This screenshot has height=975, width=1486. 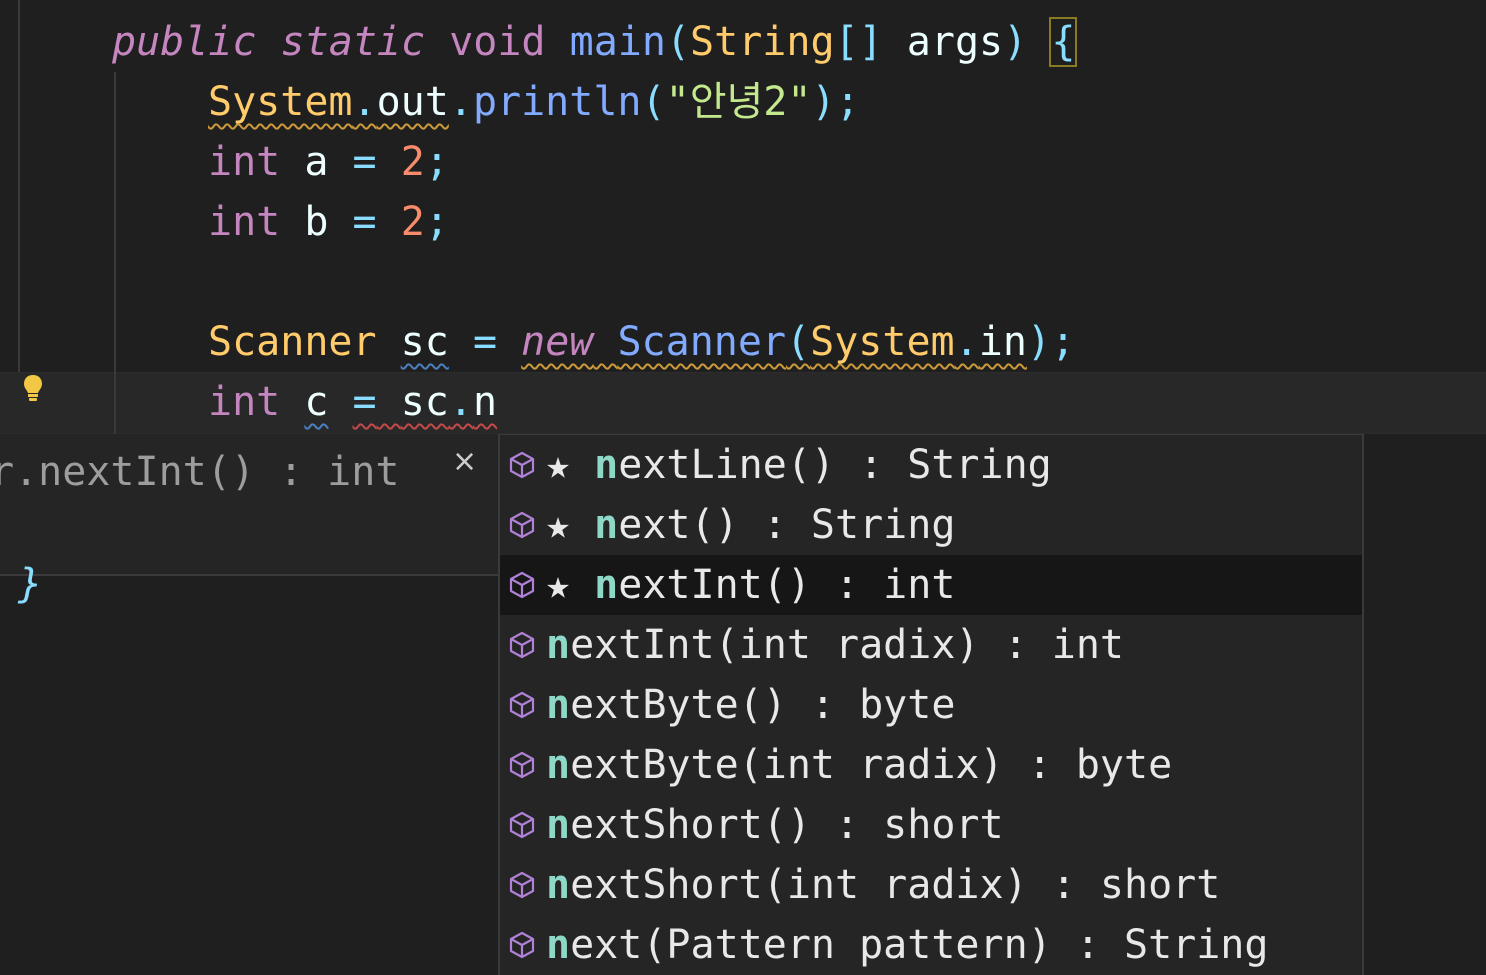 What do you see at coordinates (115, 253) in the screenshot?
I see `indent-guide-method` at bounding box center [115, 253].